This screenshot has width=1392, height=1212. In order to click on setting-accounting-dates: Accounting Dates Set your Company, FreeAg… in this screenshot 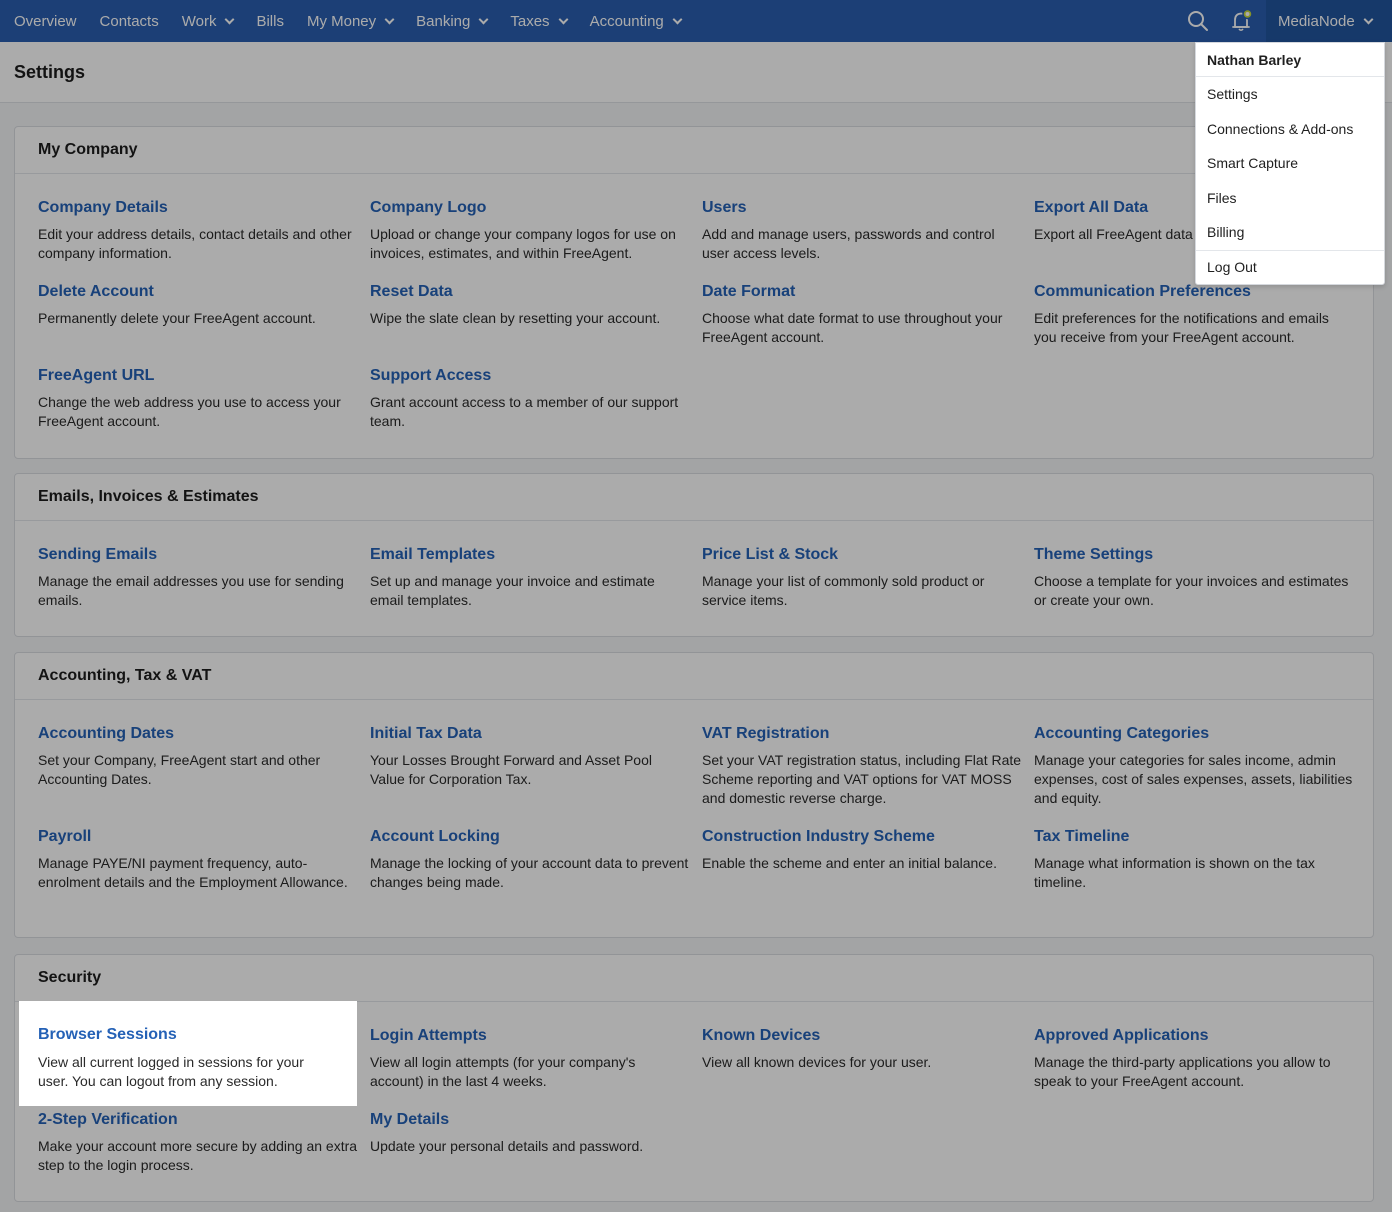, I will do `click(198, 757)`.